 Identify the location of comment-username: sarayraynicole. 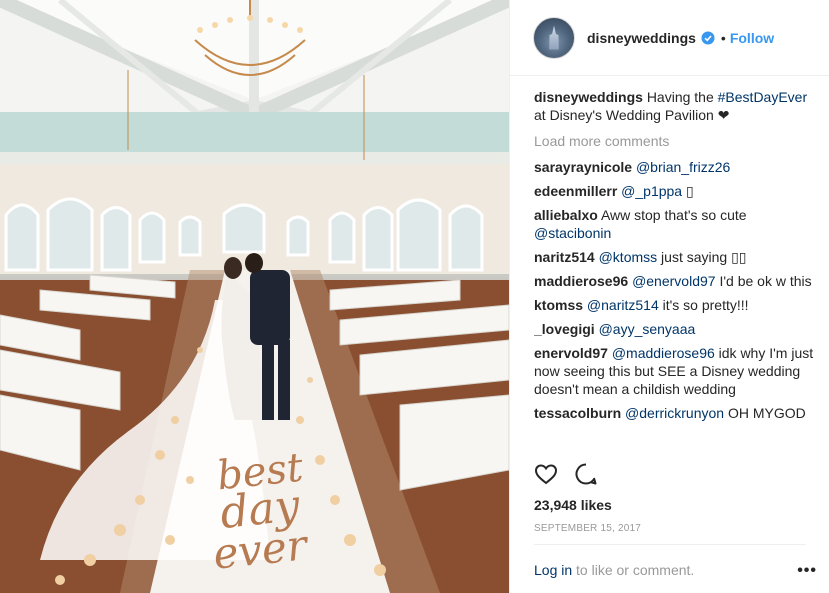
(583, 167).